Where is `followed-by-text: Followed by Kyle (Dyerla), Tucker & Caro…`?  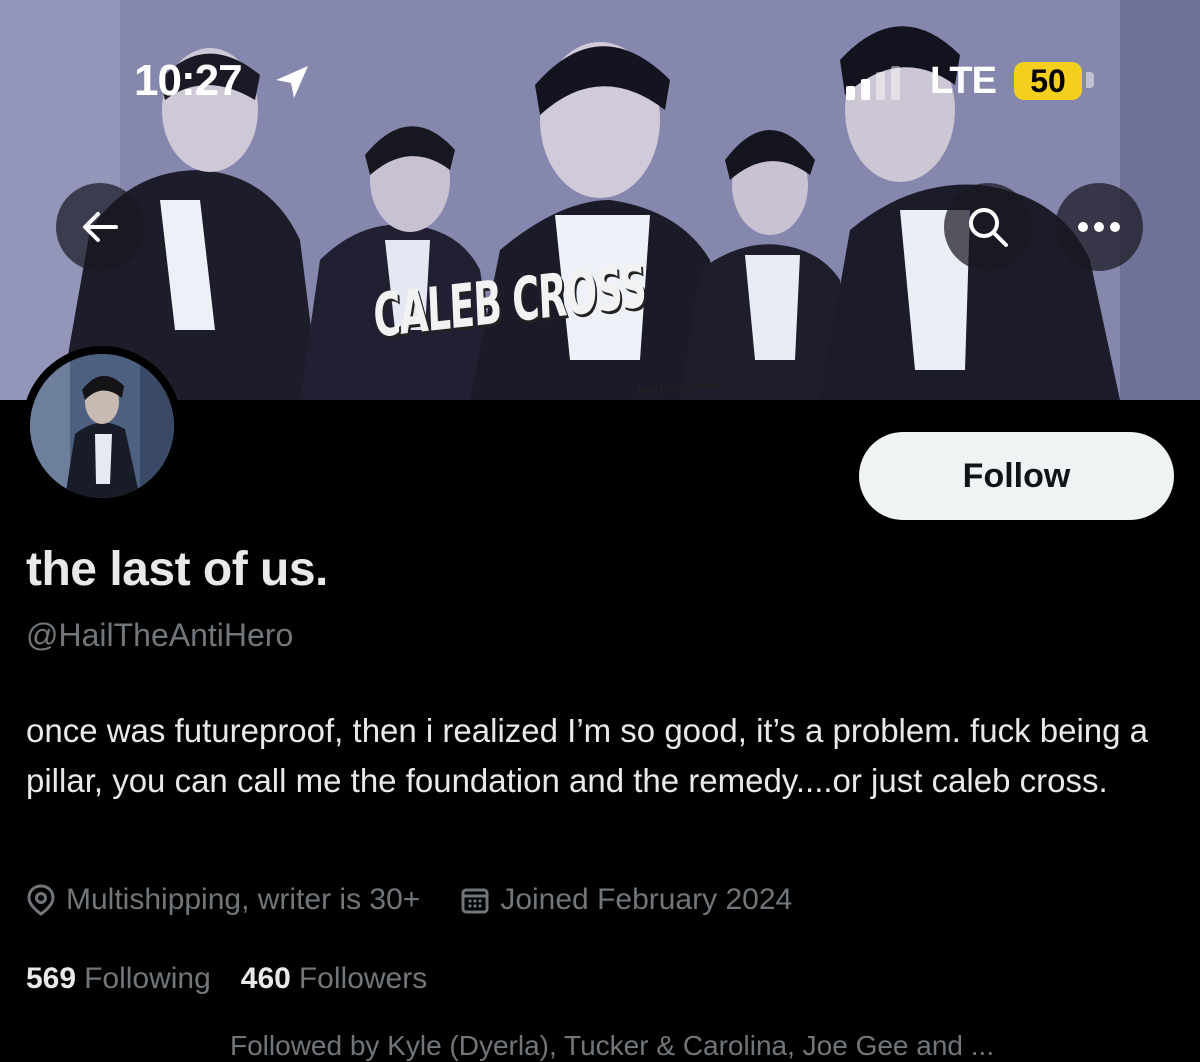 followed-by-text: Followed by Kyle (Dyerla), Tucker & Caro… is located at coordinates (612, 1046).